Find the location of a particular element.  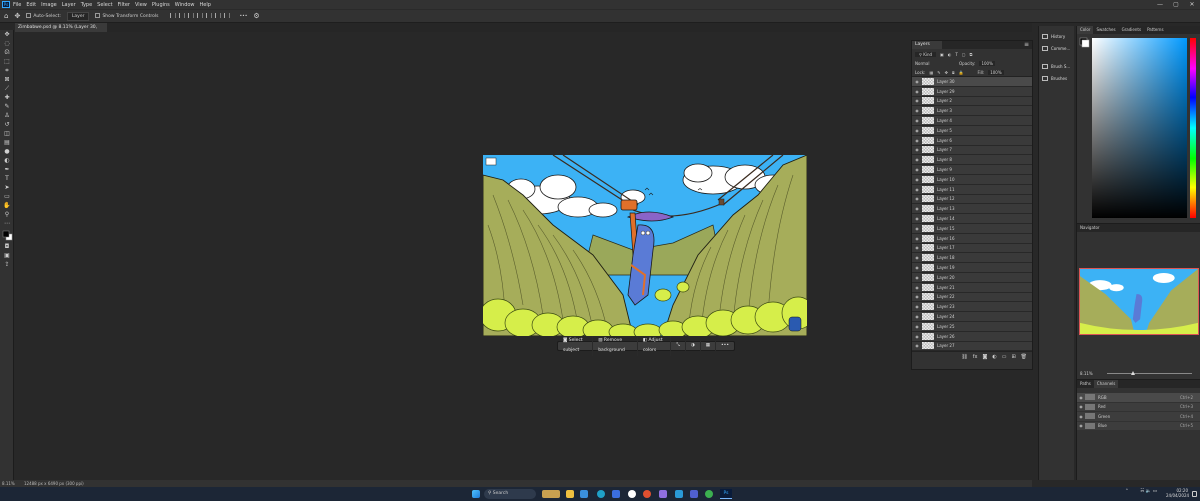

remove-background-button: ▨ Remove background is located at coordinates (615, 346).